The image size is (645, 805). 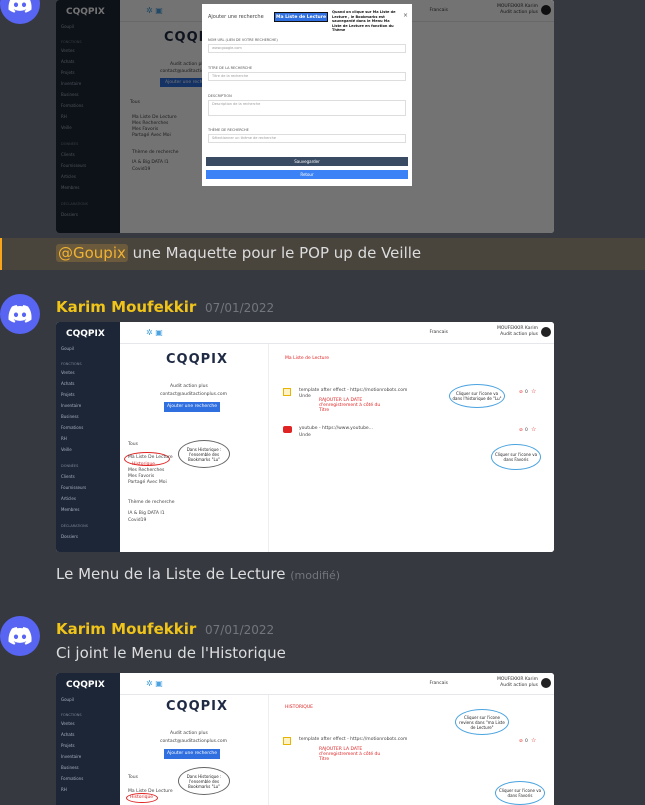 What do you see at coordinates (189, 386) in the screenshot?
I see `profile-name: Audit action plus` at bounding box center [189, 386].